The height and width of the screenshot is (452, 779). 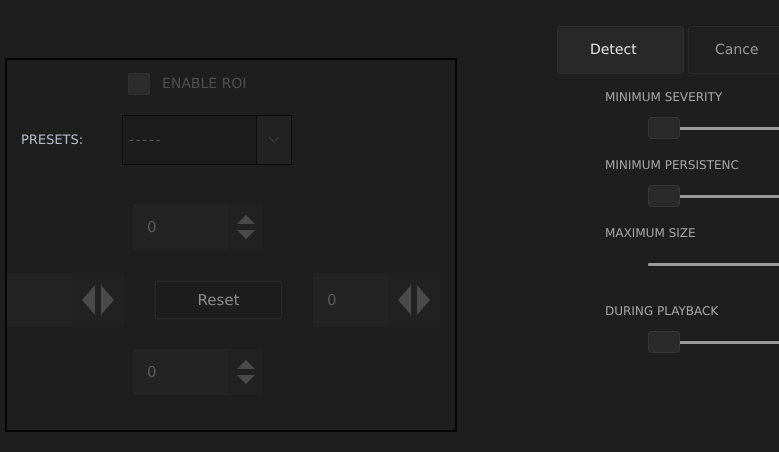 I want to click on cancel-button: Cance, so click(x=733, y=50).